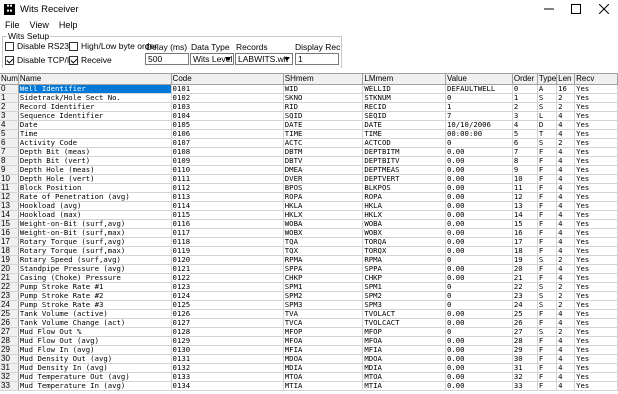 The image size is (618, 394). Describe the element at coordinates (323, 107) in the screenshot. I see `cell-shmem: RID` at that location.